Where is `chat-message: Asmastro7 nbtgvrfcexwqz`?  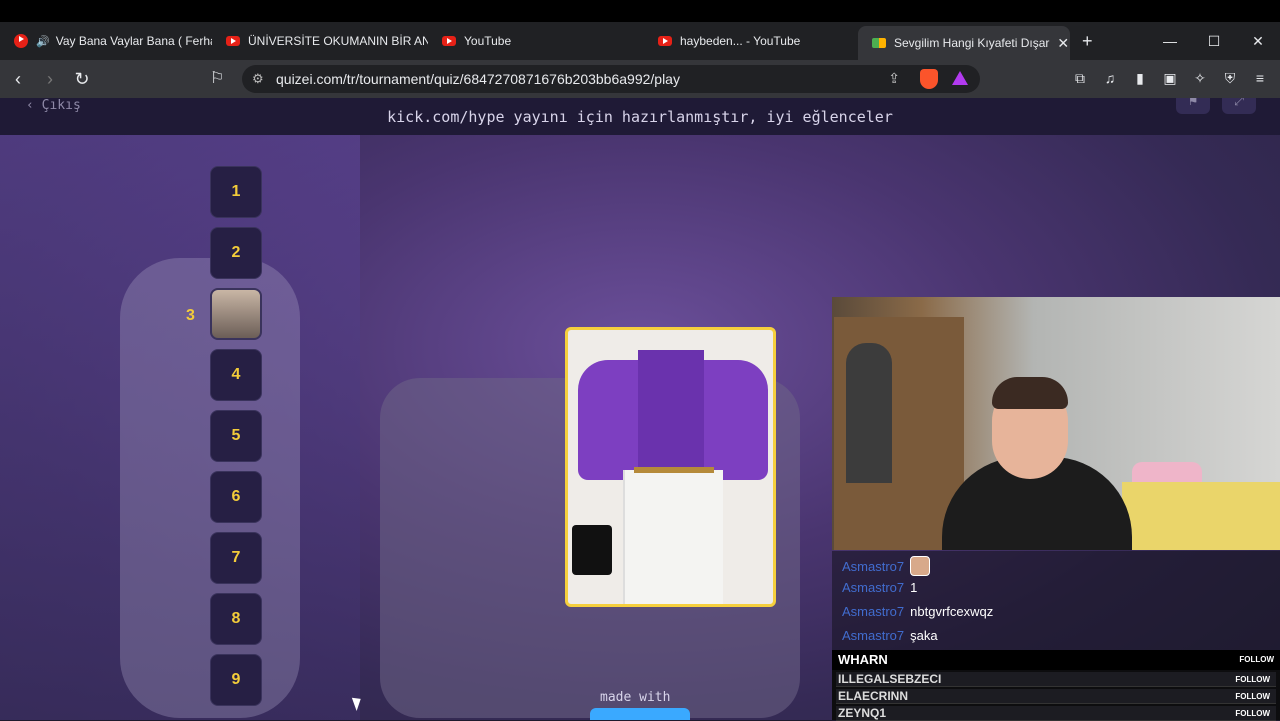 chat-message: Asmastro7 nbtgvrfcexwqz is located at coordinates (917, 611).